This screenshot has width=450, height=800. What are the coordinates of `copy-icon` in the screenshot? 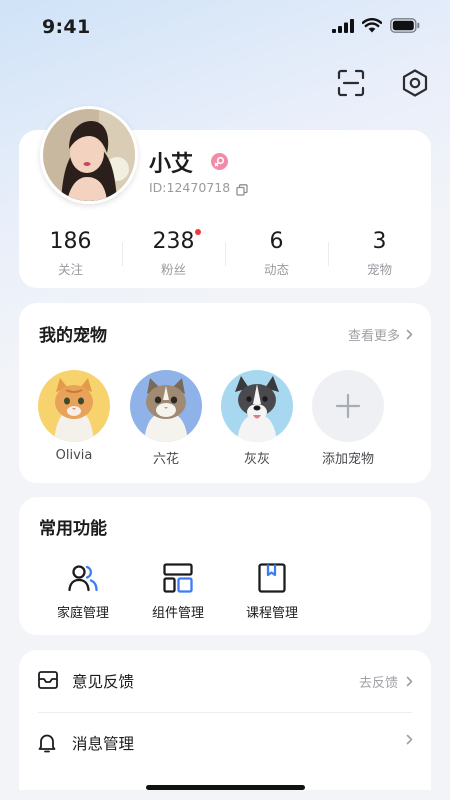 It's located at (242, 190).